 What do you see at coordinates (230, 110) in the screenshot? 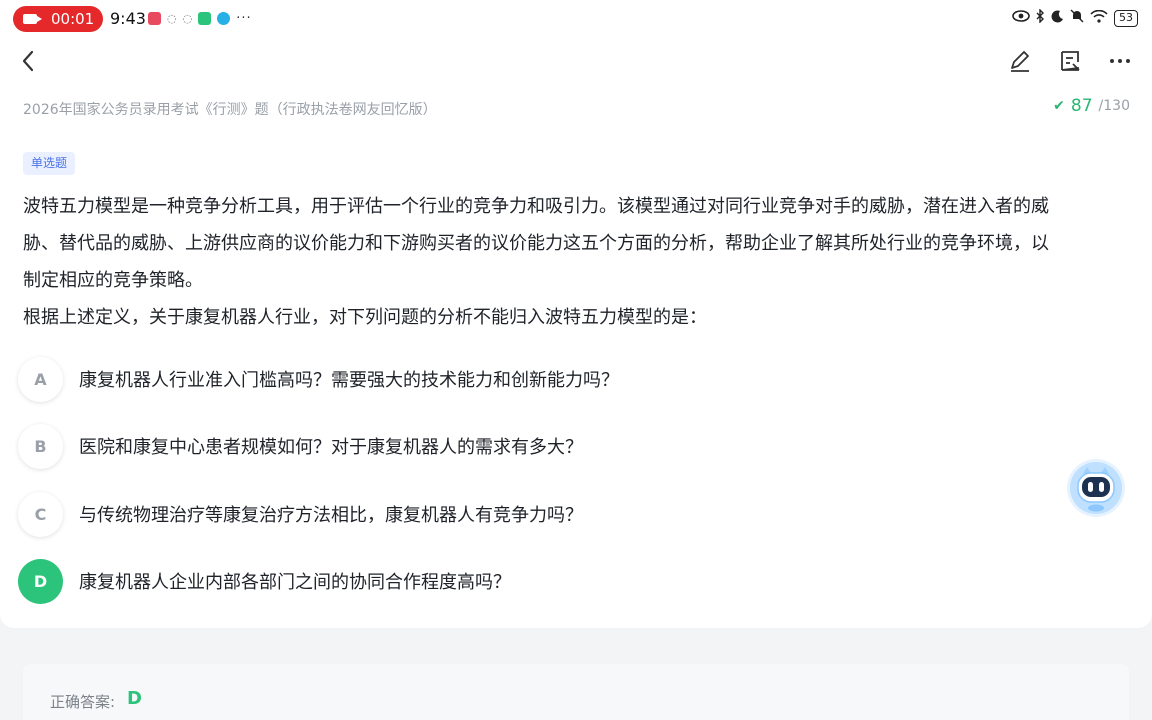
I see `exam-title: 2026年国家公务员录用考试《行测》题（行政执法卷网友回忆版）` at bounding box center [230, 110].